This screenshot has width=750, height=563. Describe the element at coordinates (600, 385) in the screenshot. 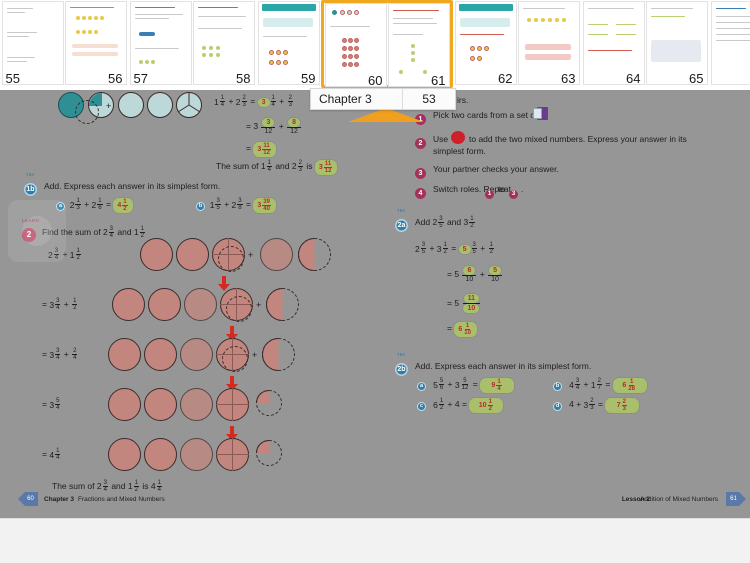

I see `exercise-item-b: b 434 + 127 = 6 1 28` at that location.